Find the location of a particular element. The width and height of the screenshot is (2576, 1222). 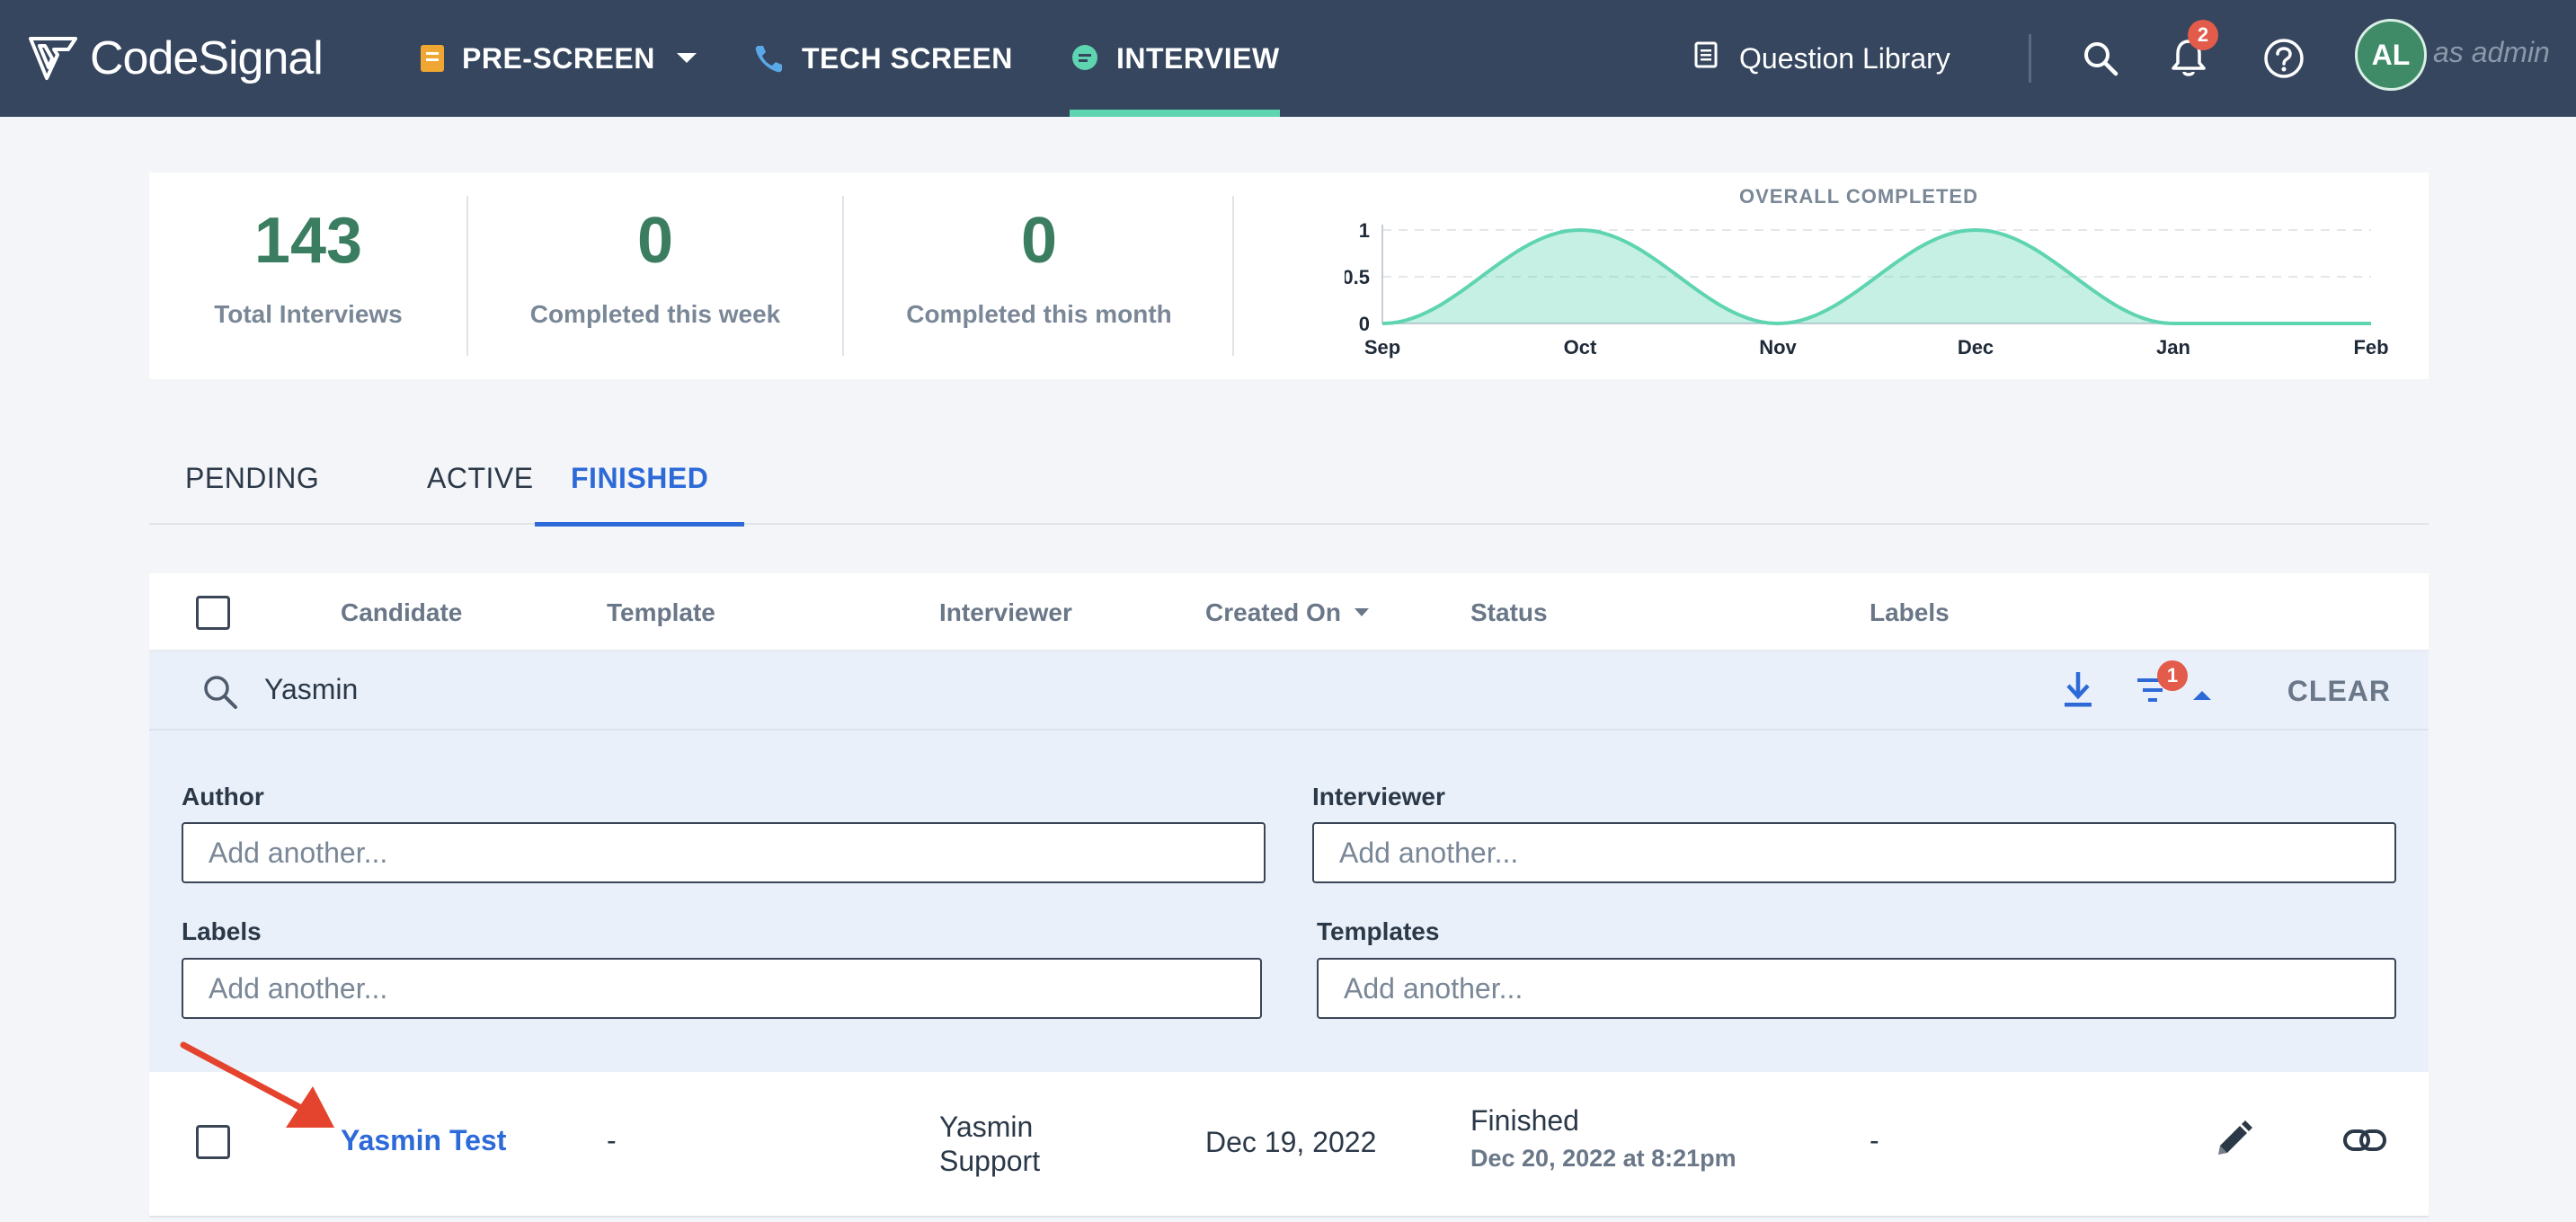

tab-pre-screen-label: PRE-SCREEN is located at coordinates (558, 58).